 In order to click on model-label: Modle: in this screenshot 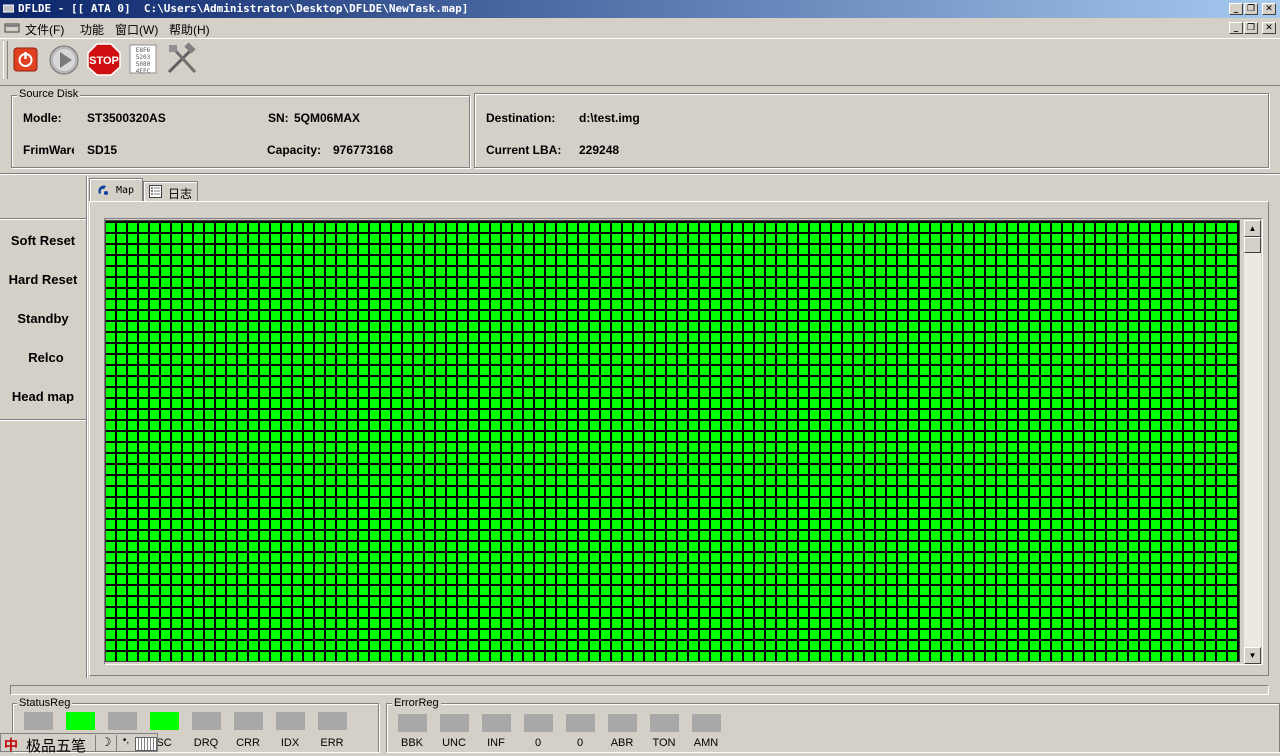, I will do `click(42, 118)`.